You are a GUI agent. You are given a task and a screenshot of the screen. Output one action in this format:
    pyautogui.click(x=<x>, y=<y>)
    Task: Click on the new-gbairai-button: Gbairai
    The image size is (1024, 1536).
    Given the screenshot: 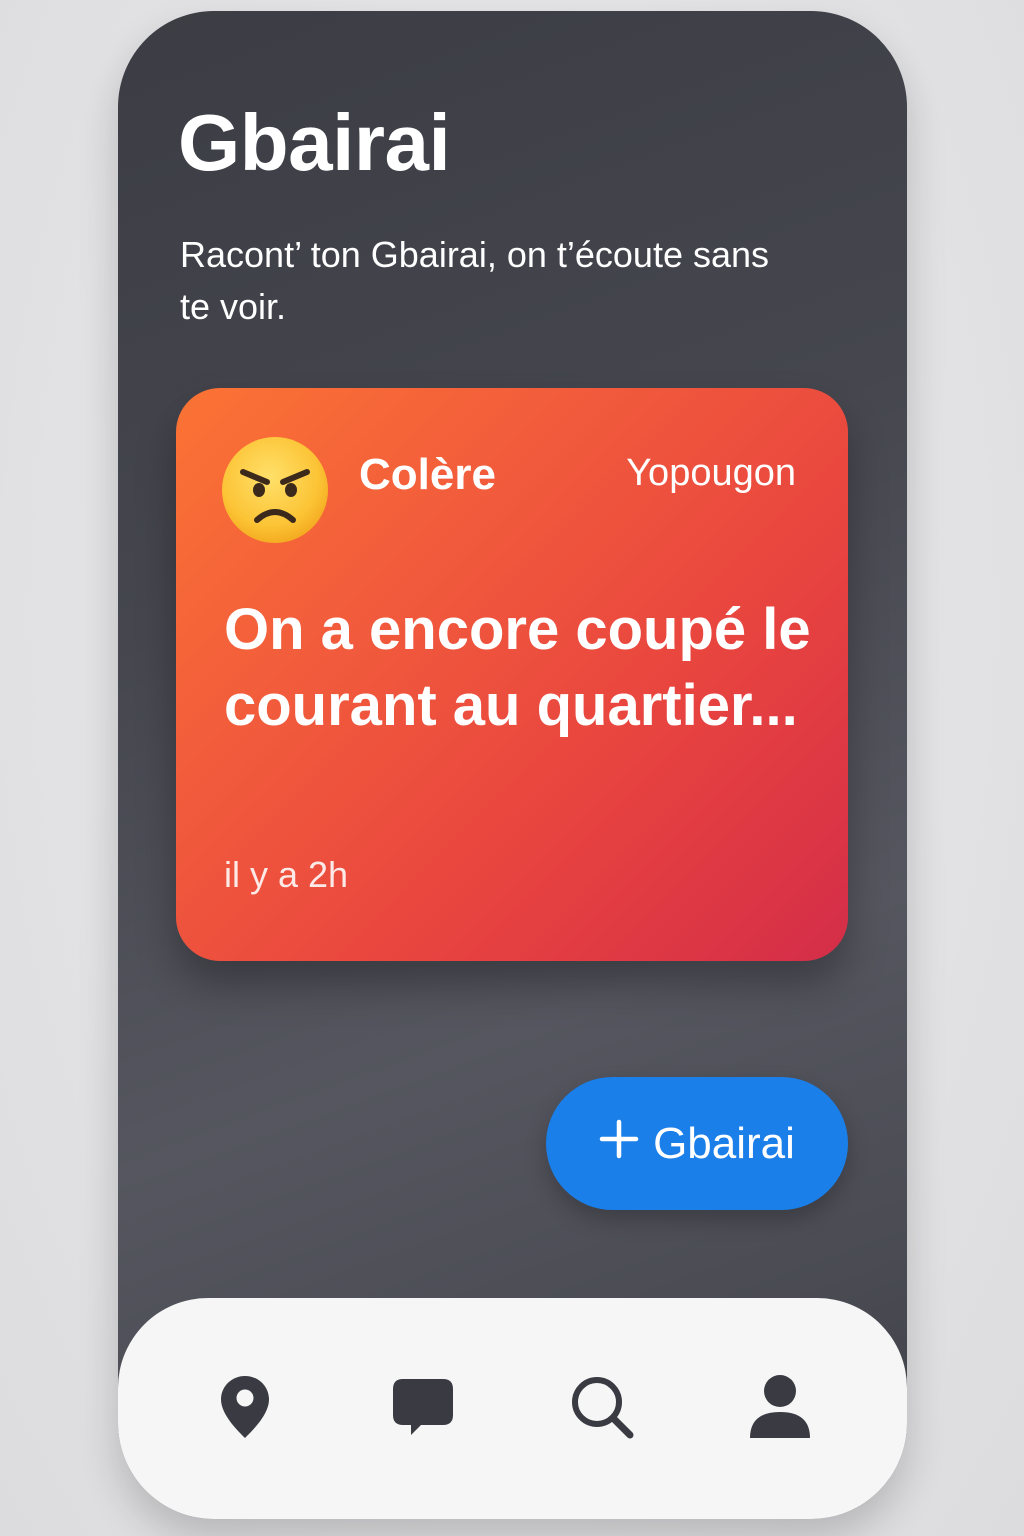 What is the action you would take?
    pyautogui.click(x=697, y=1143)
    